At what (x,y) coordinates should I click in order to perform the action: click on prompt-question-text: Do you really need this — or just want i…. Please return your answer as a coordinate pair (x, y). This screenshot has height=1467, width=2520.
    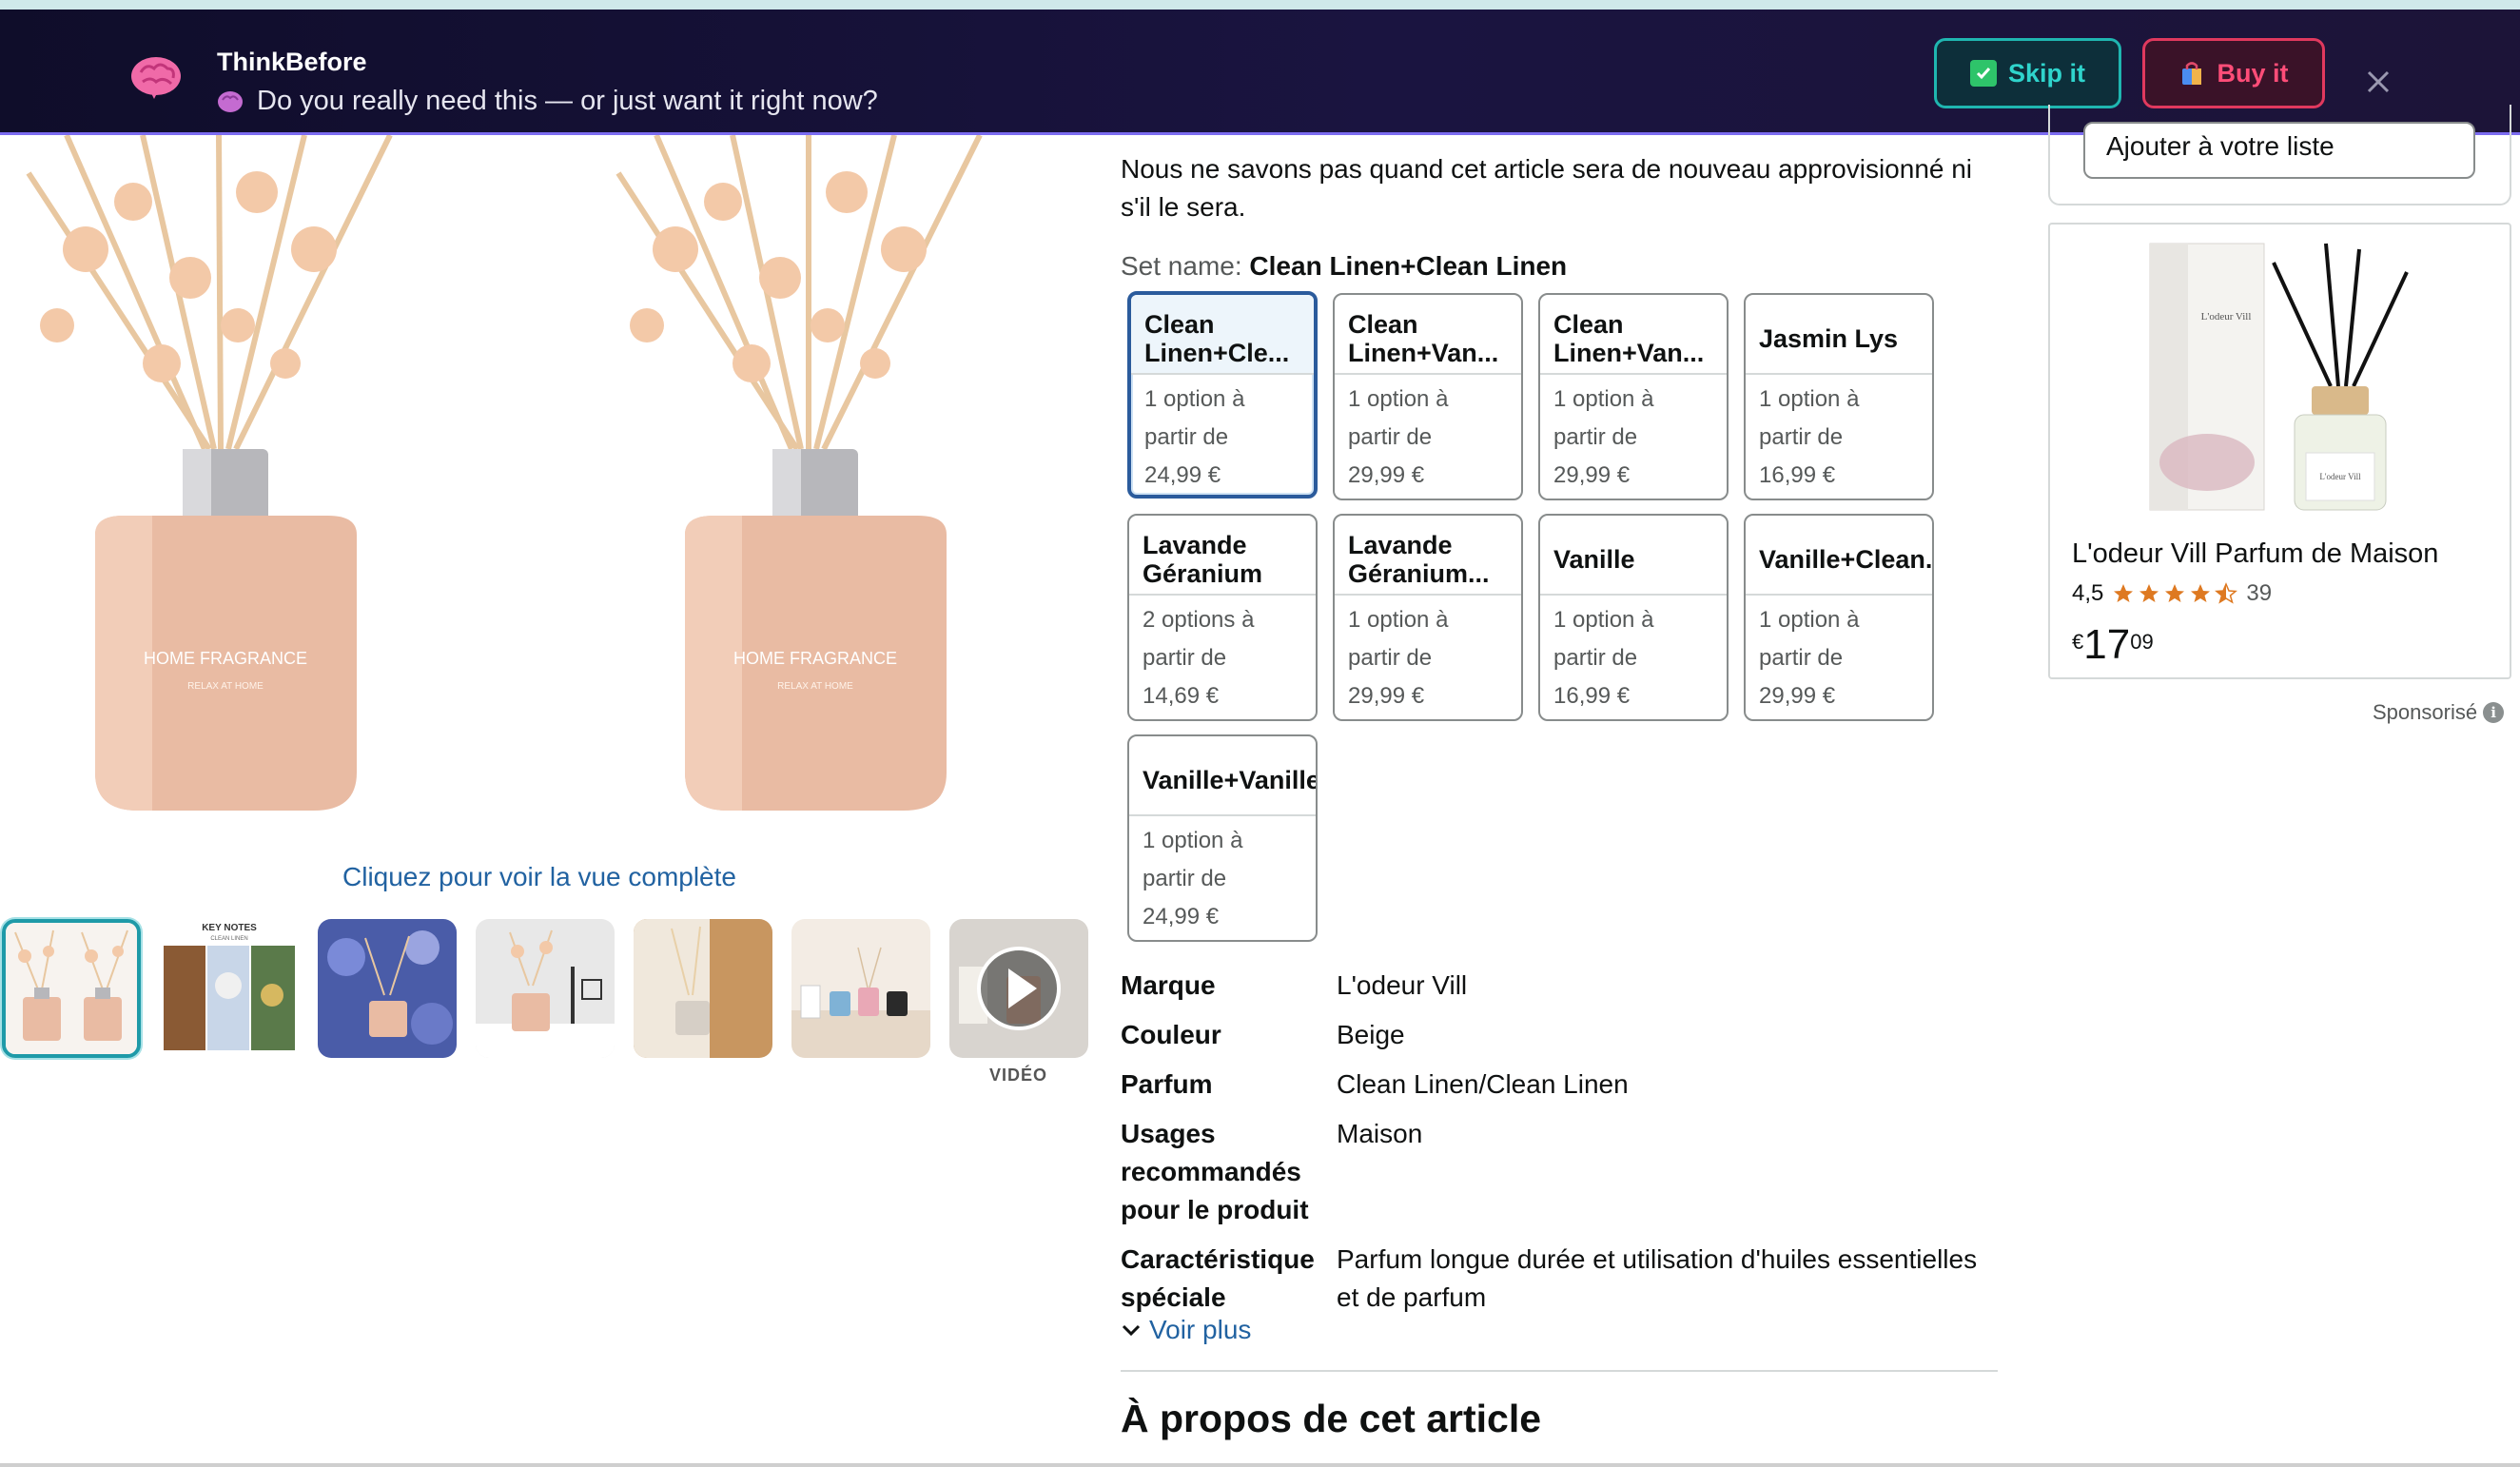
    Looking at the image, I should click on (568, 101).